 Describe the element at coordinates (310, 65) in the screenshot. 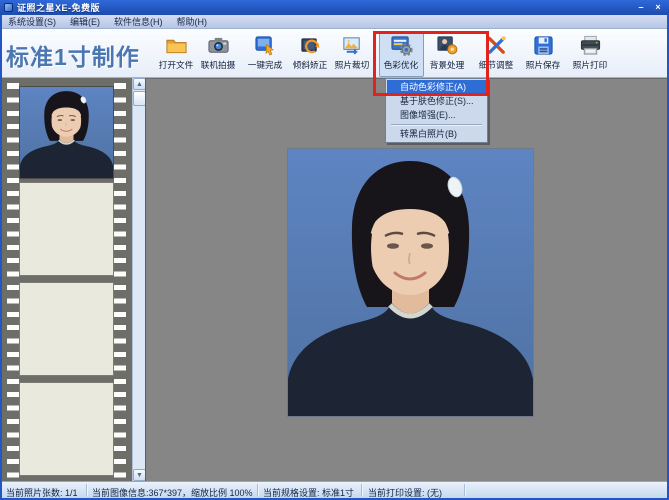

I see `toolbar-label: 倾斜矫正` at that location.